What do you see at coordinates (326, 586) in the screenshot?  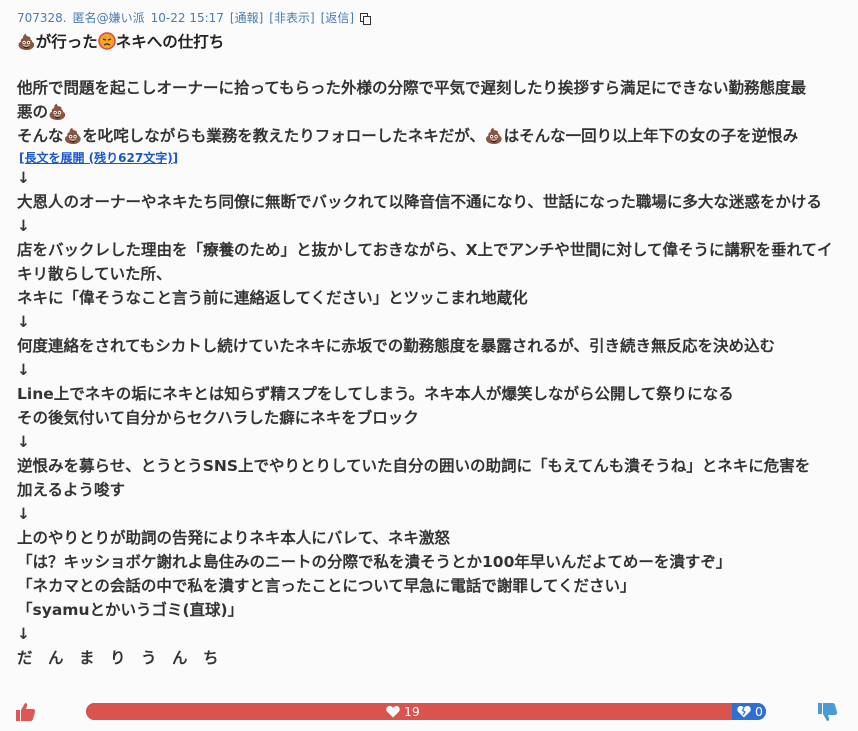 I see `body-line: 「ネカマとの会話の中で私を潰すと言ったことについて早急に電話で謝罪してください」` at bounding box center [326, 586].